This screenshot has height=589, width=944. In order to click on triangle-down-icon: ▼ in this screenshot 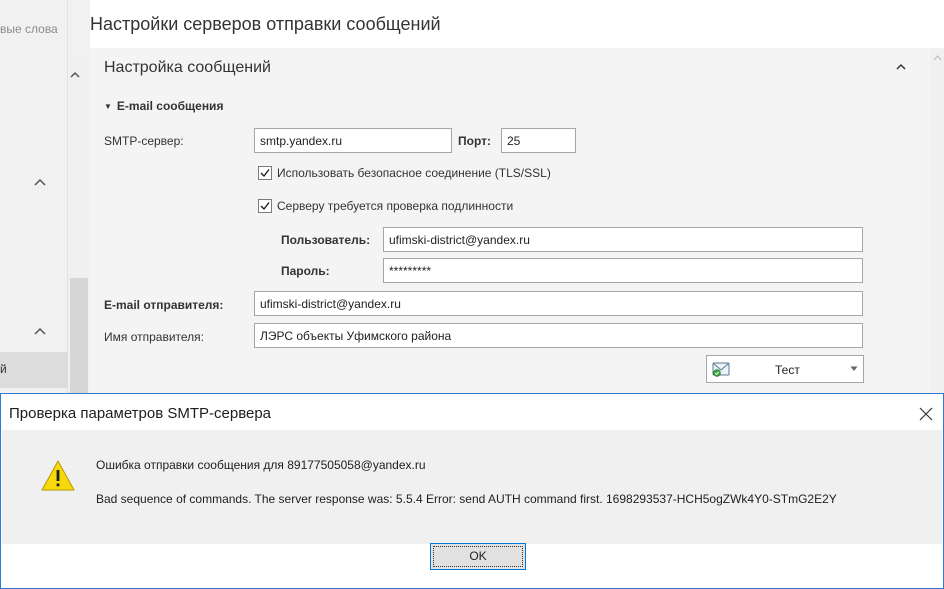, I will do `click(108, 106)`.